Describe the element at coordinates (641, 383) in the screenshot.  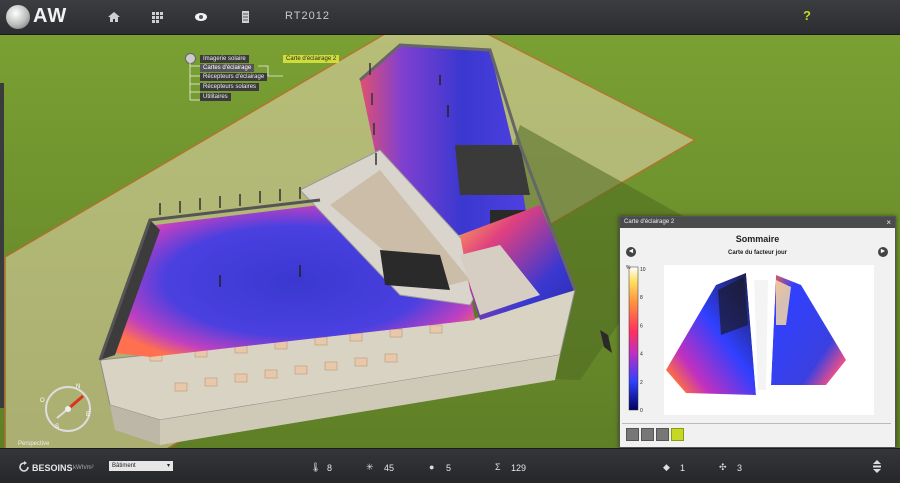
I see `colorbar-tick-label: 2` at that location.